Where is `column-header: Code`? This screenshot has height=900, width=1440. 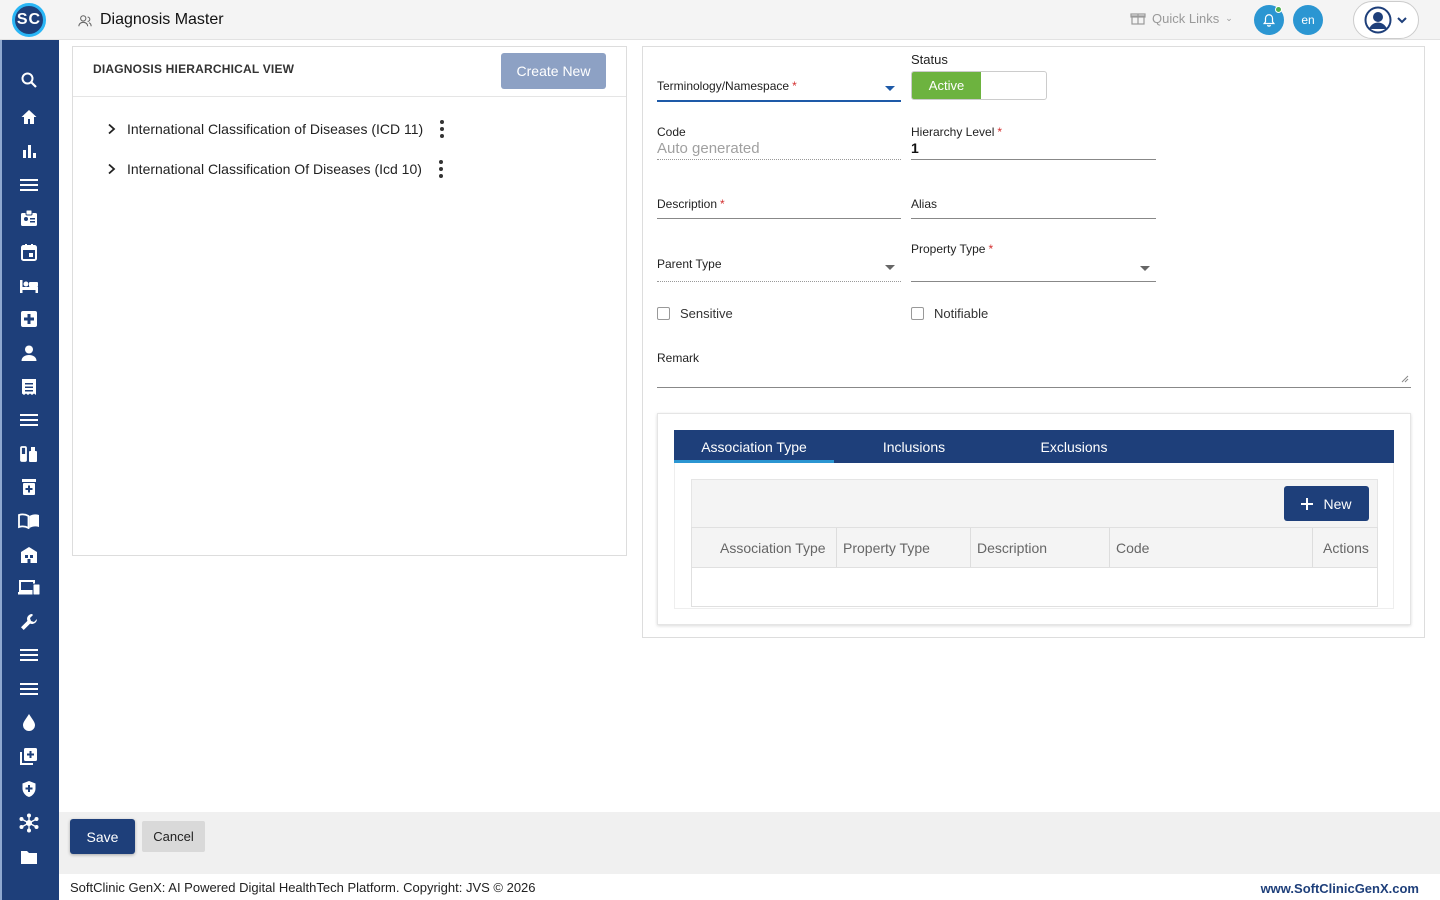 column-header: Code is located at coordinates (1211, 547).